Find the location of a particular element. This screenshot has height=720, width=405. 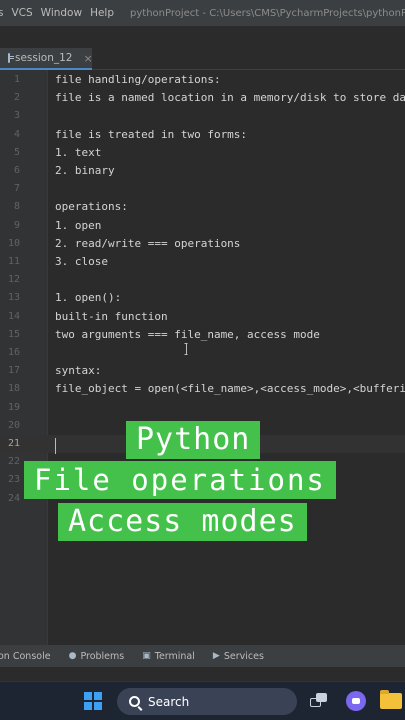

code-line: 1 file handling/operations: is located at coordinates (202, 80).